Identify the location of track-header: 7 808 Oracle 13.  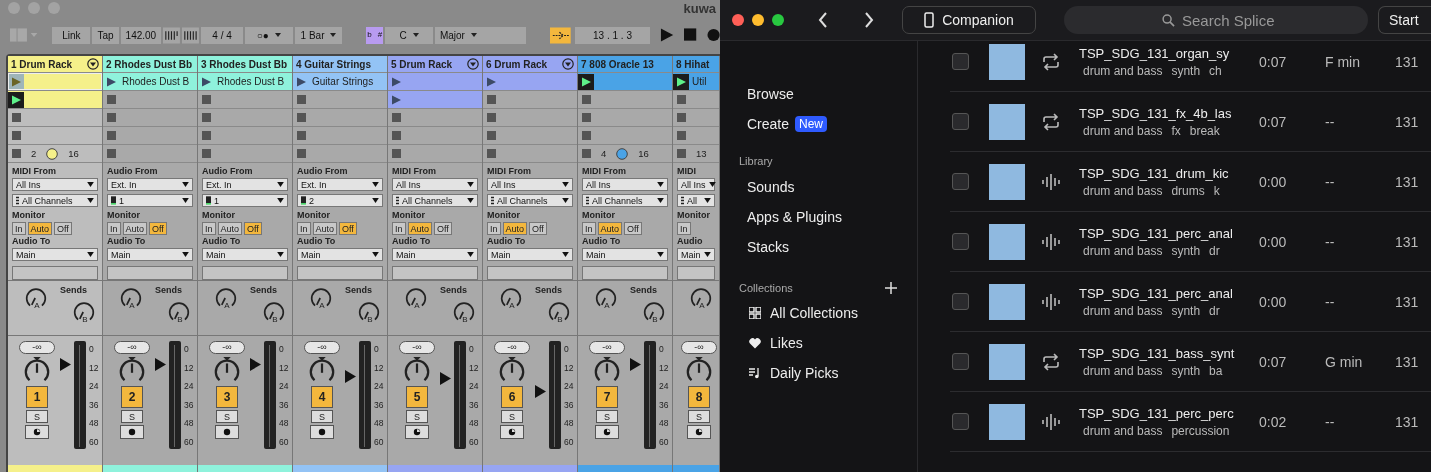
(625, 64).